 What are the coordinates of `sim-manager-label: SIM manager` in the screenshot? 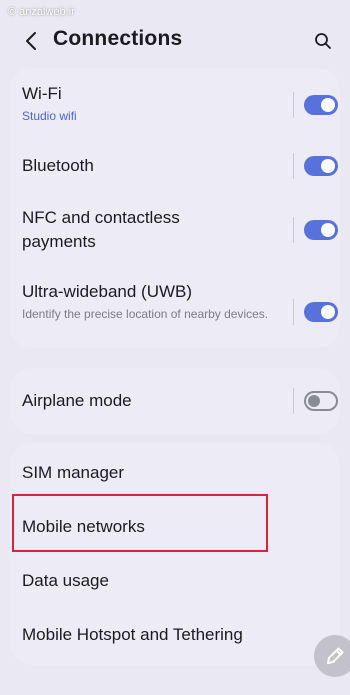 It's located at (73, 472).